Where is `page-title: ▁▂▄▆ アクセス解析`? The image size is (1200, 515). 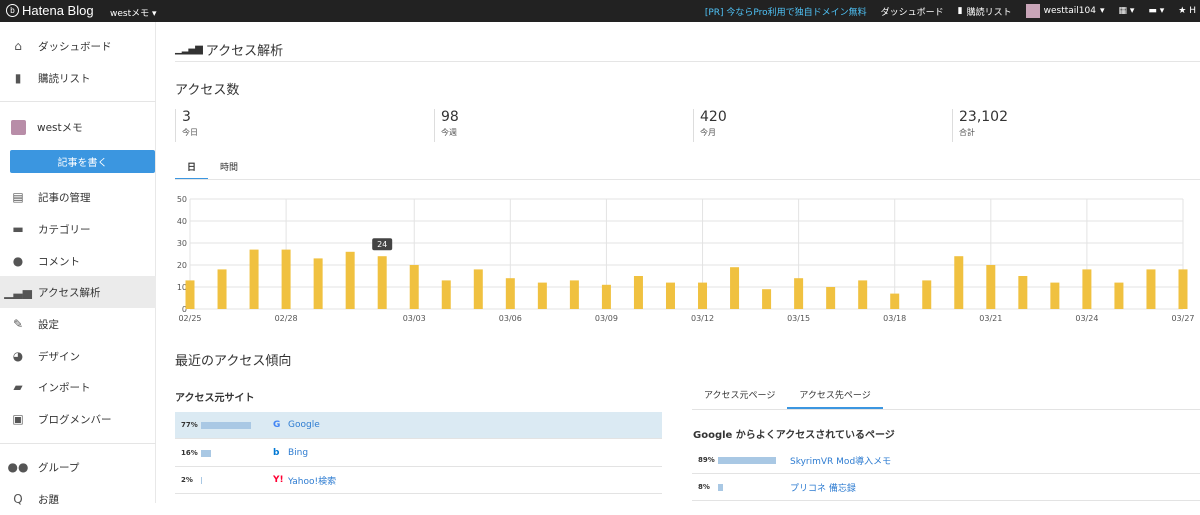 page-title: ▁▂▄▆ アクセス解析 is located at coordinates (229, 51).